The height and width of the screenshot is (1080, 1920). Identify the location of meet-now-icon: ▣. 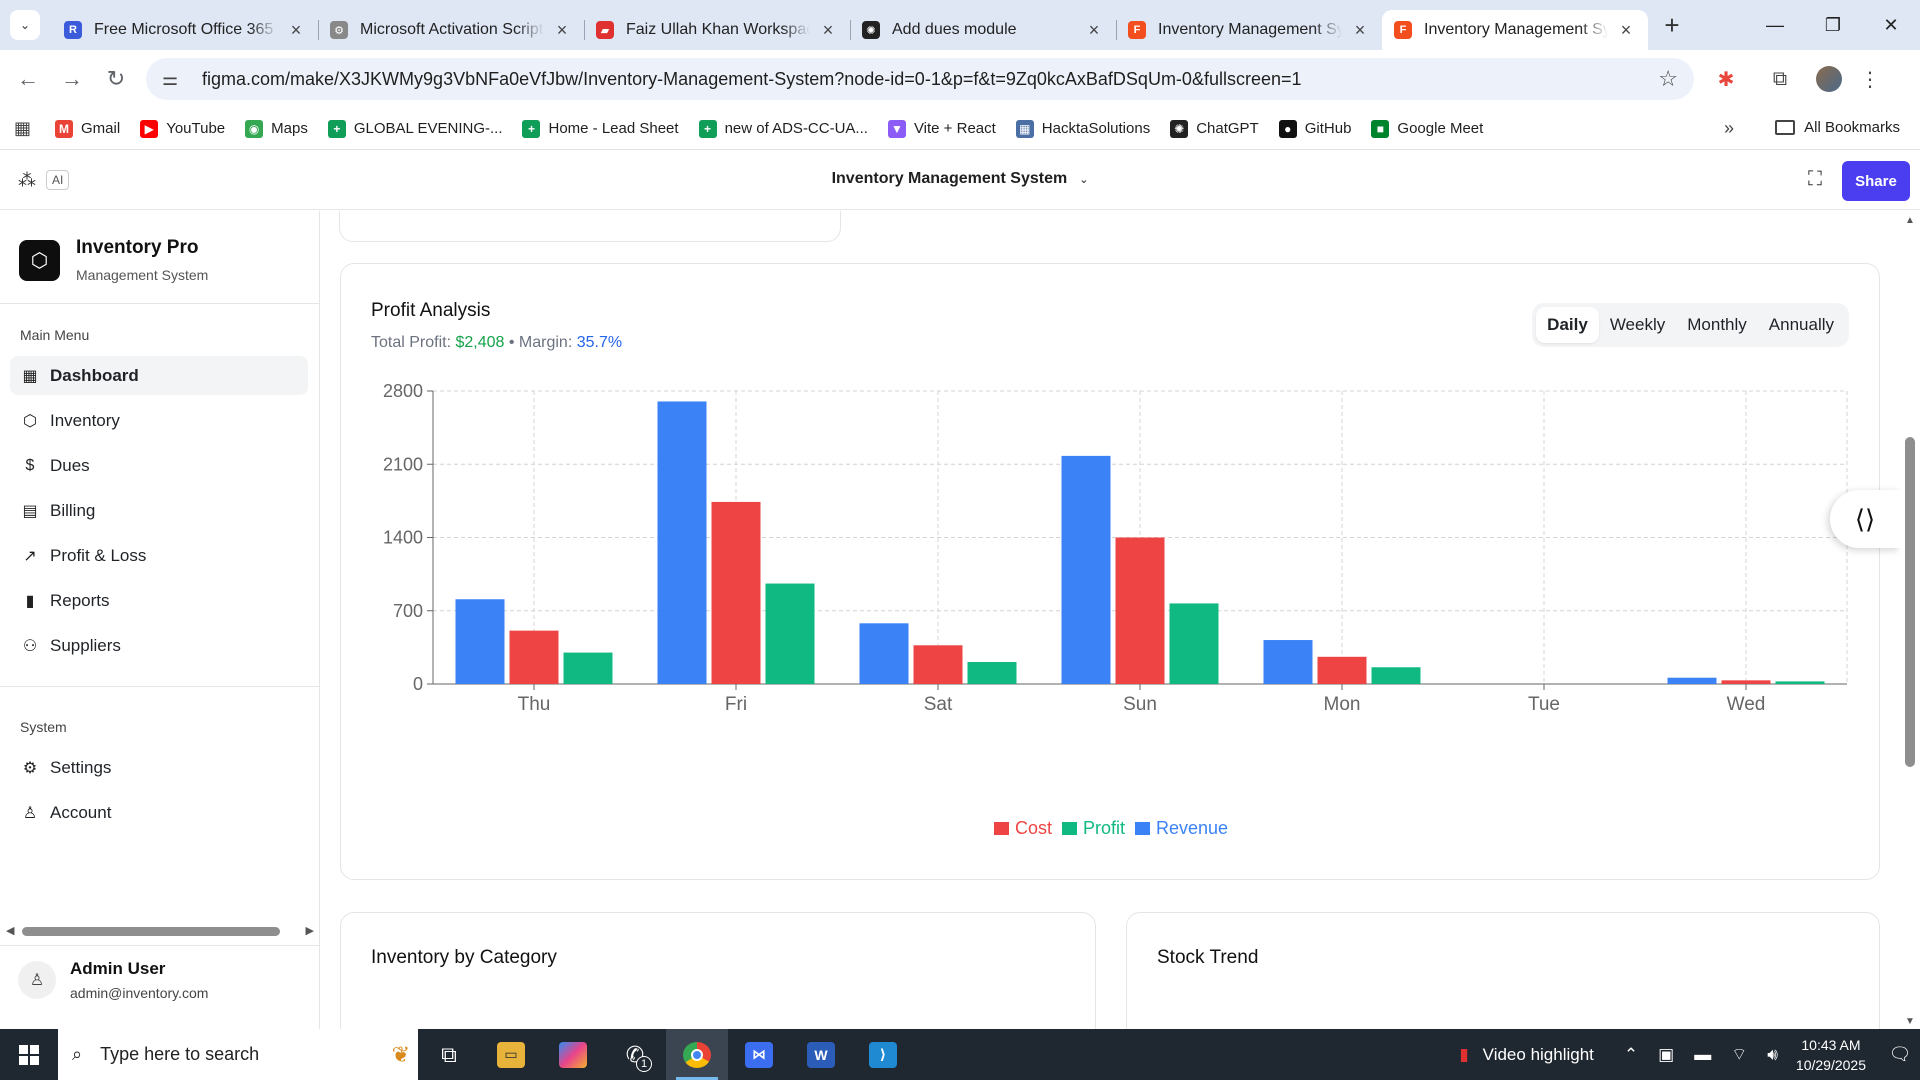
(1666, 1055).